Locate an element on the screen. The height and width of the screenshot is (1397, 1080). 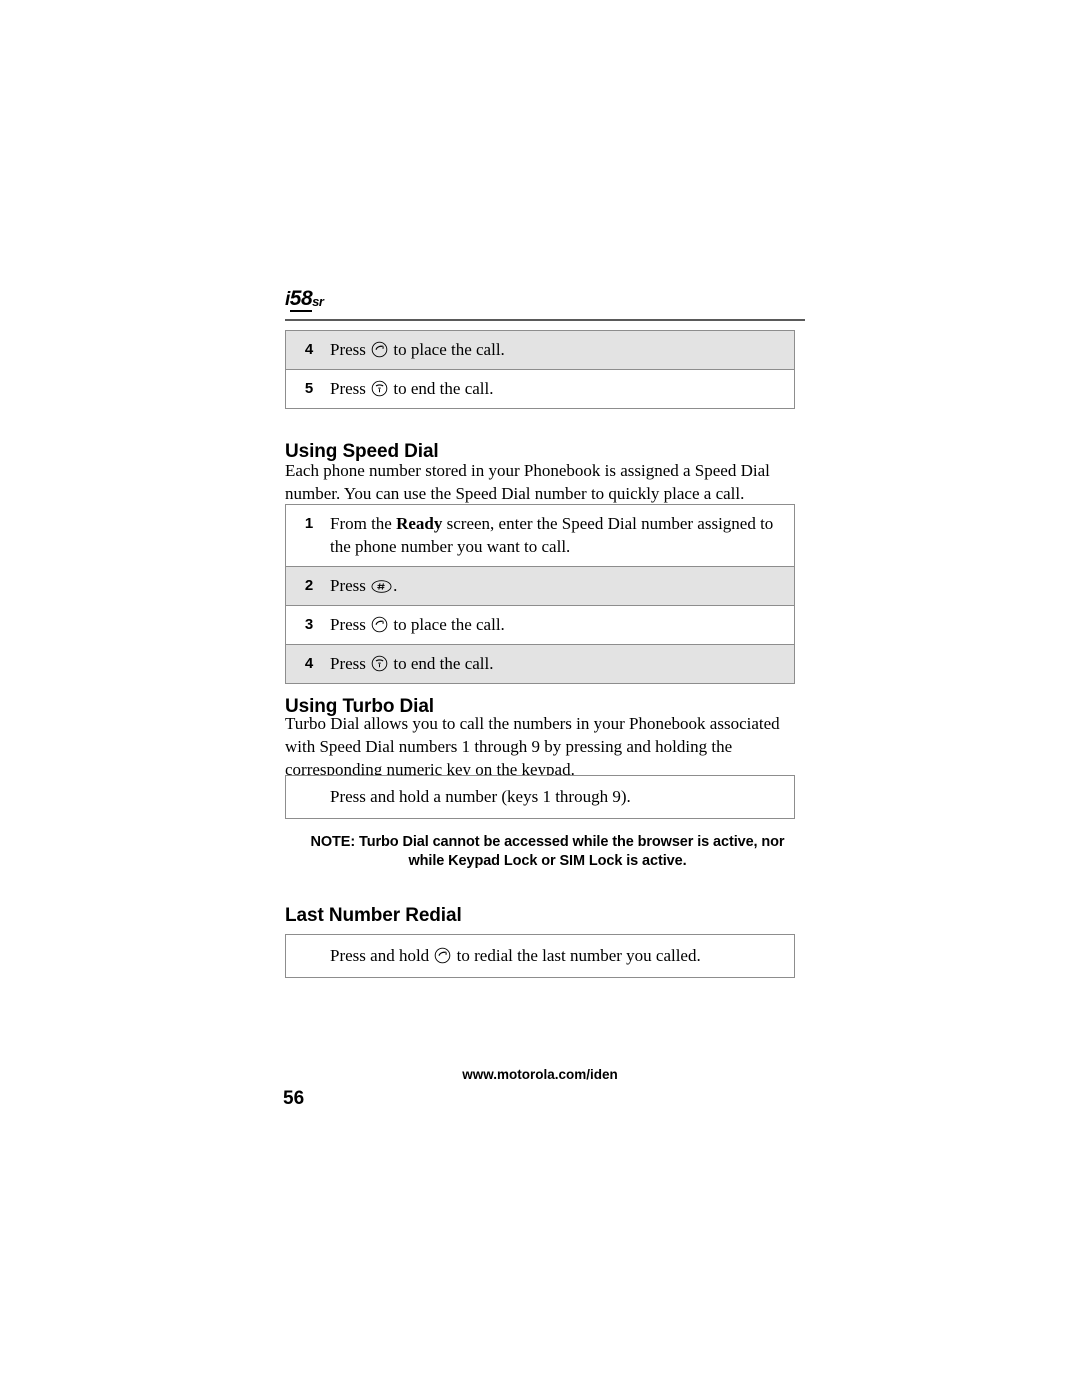
page-heading-last-number-redial: Last Number Redial is located at coordinates (373, 915).